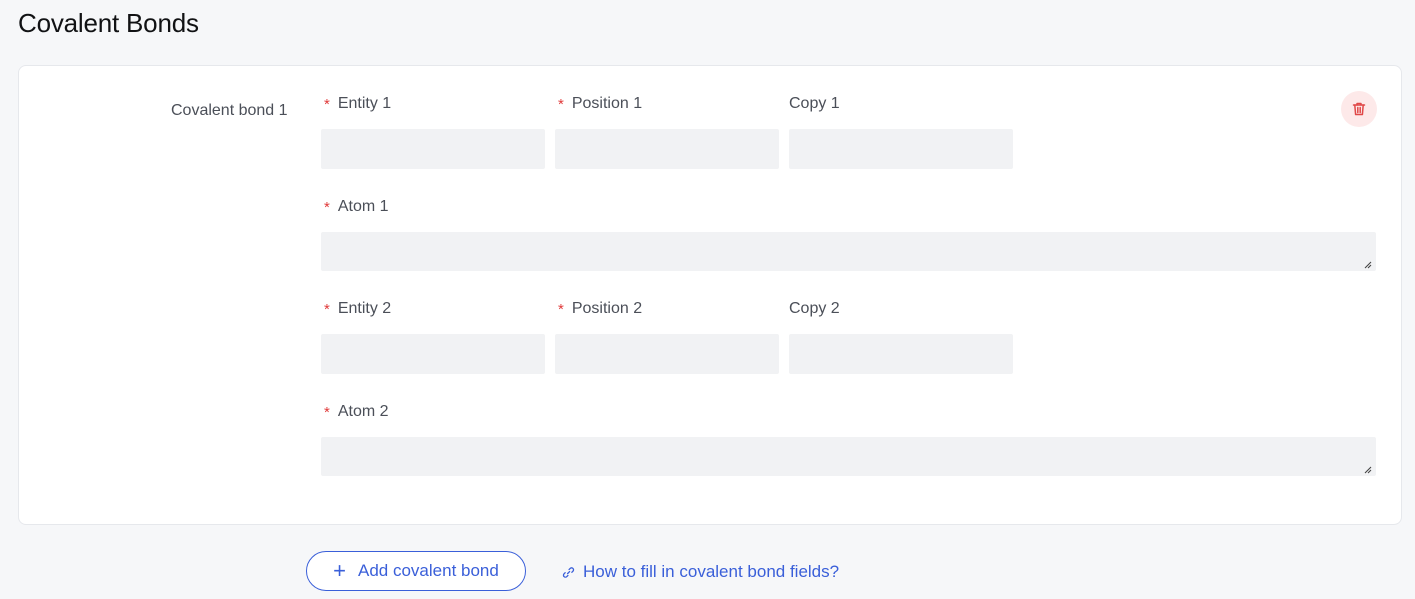  I want to click on delete-bond-button, so click(1359, 109).